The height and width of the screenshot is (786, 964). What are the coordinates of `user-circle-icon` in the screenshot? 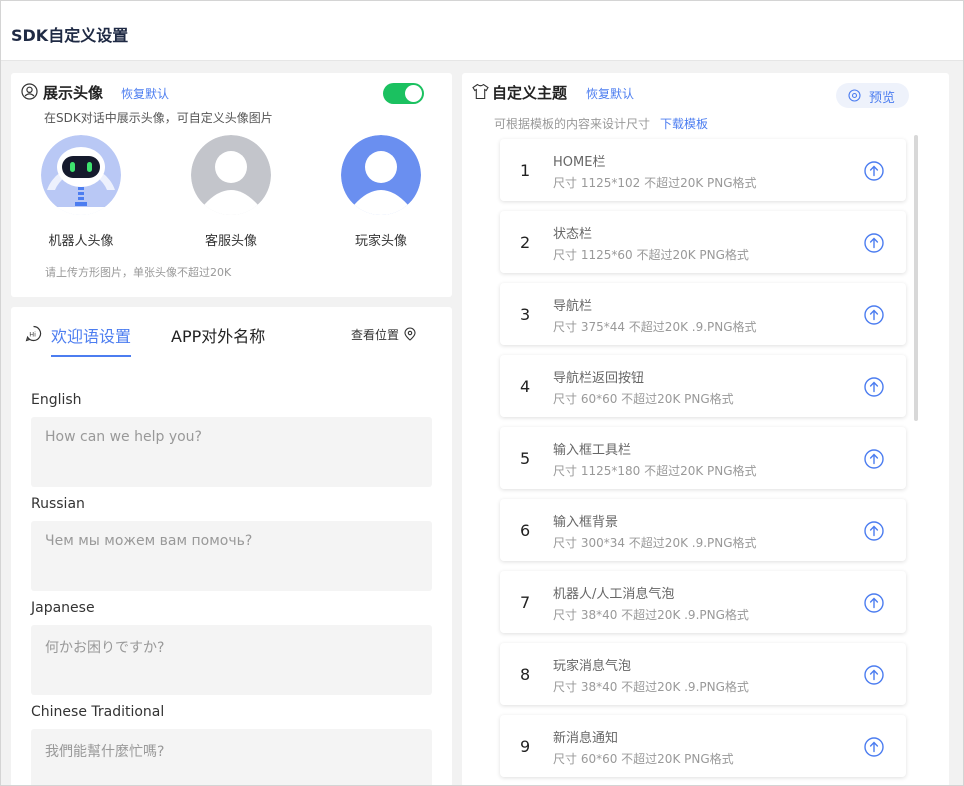 It's located at (29, 91).